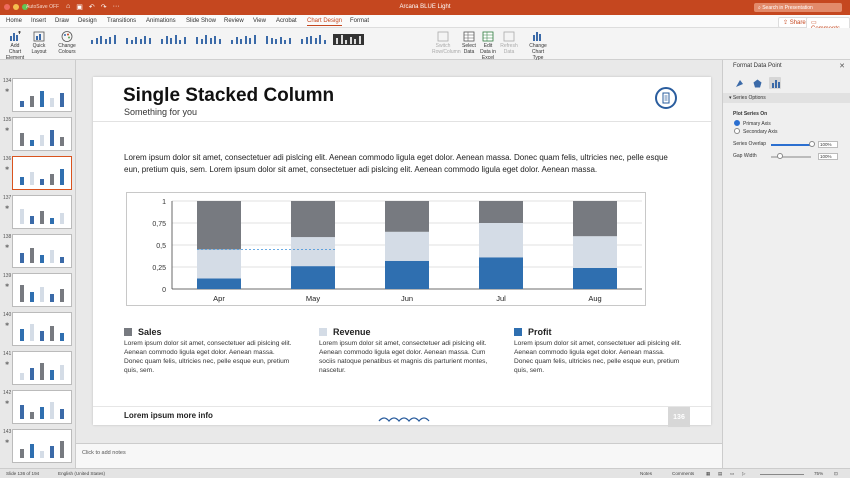  What do you see at coordinates (62, 21) in the screenshot?
I see `tab-draw: Draw` at bounding box center [62, 21].